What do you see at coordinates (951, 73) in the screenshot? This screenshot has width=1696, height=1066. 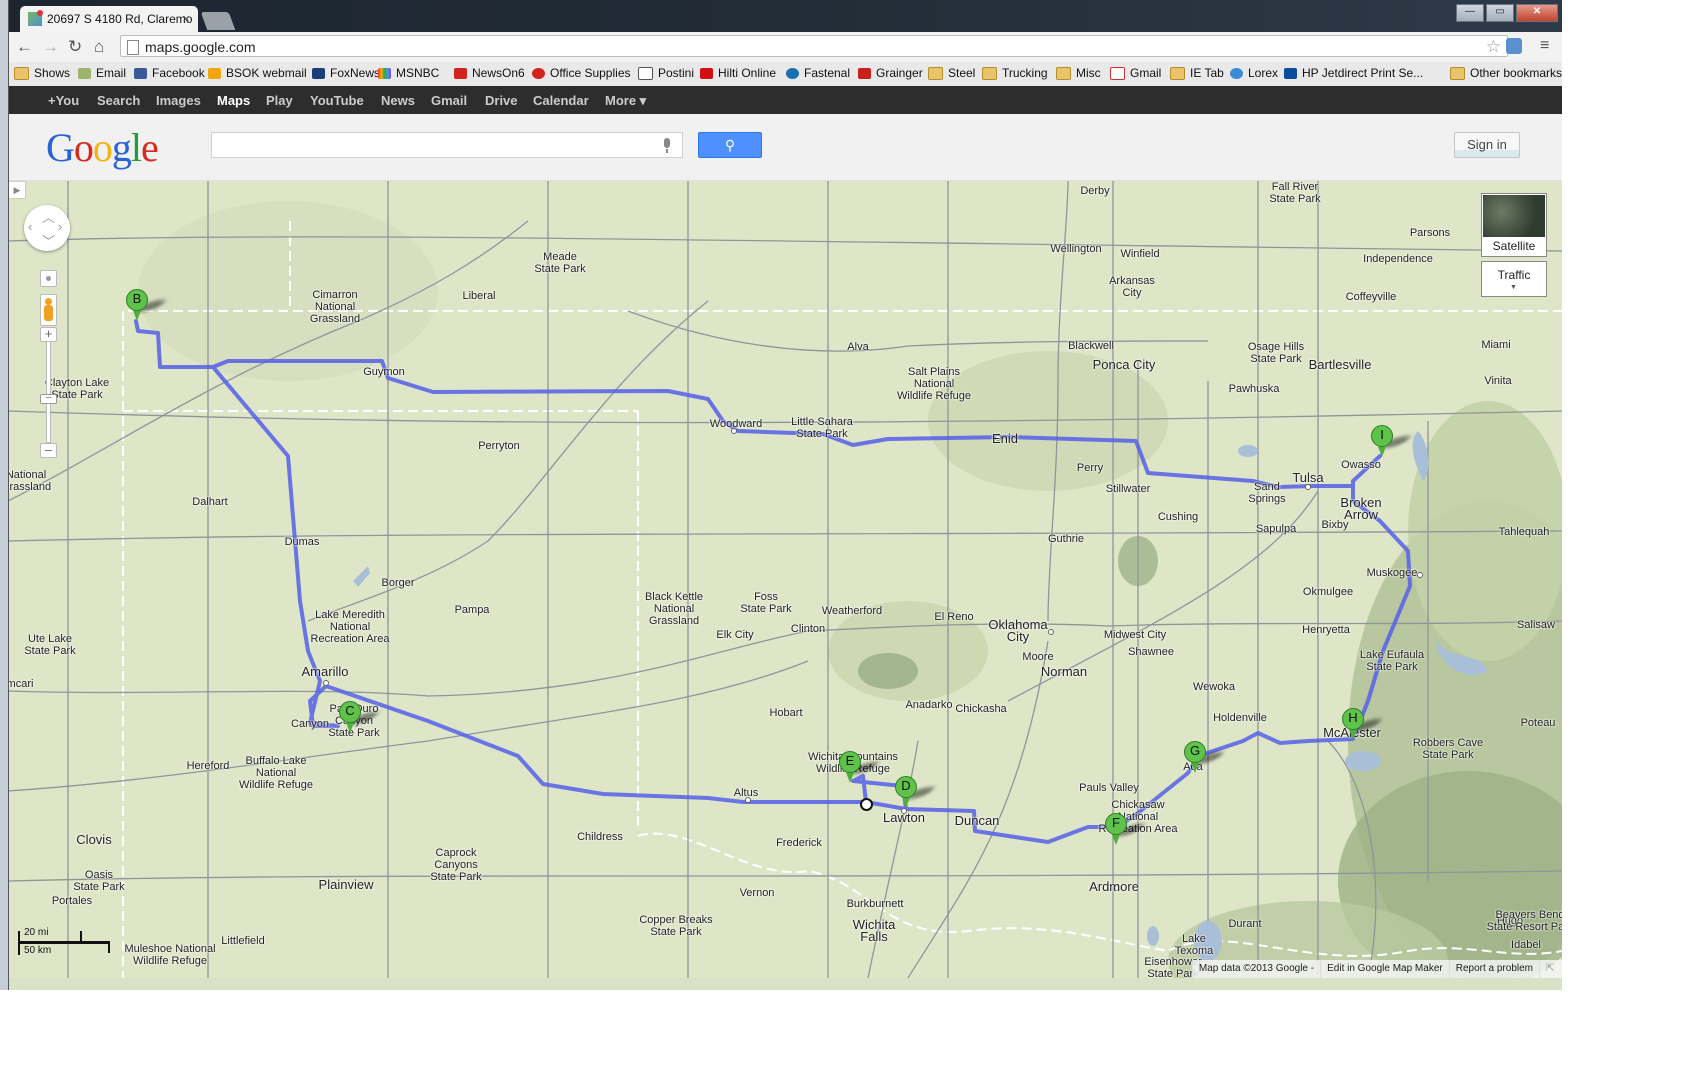 I see `bookmark-steel: Steel` at bounding box center [951, 73].